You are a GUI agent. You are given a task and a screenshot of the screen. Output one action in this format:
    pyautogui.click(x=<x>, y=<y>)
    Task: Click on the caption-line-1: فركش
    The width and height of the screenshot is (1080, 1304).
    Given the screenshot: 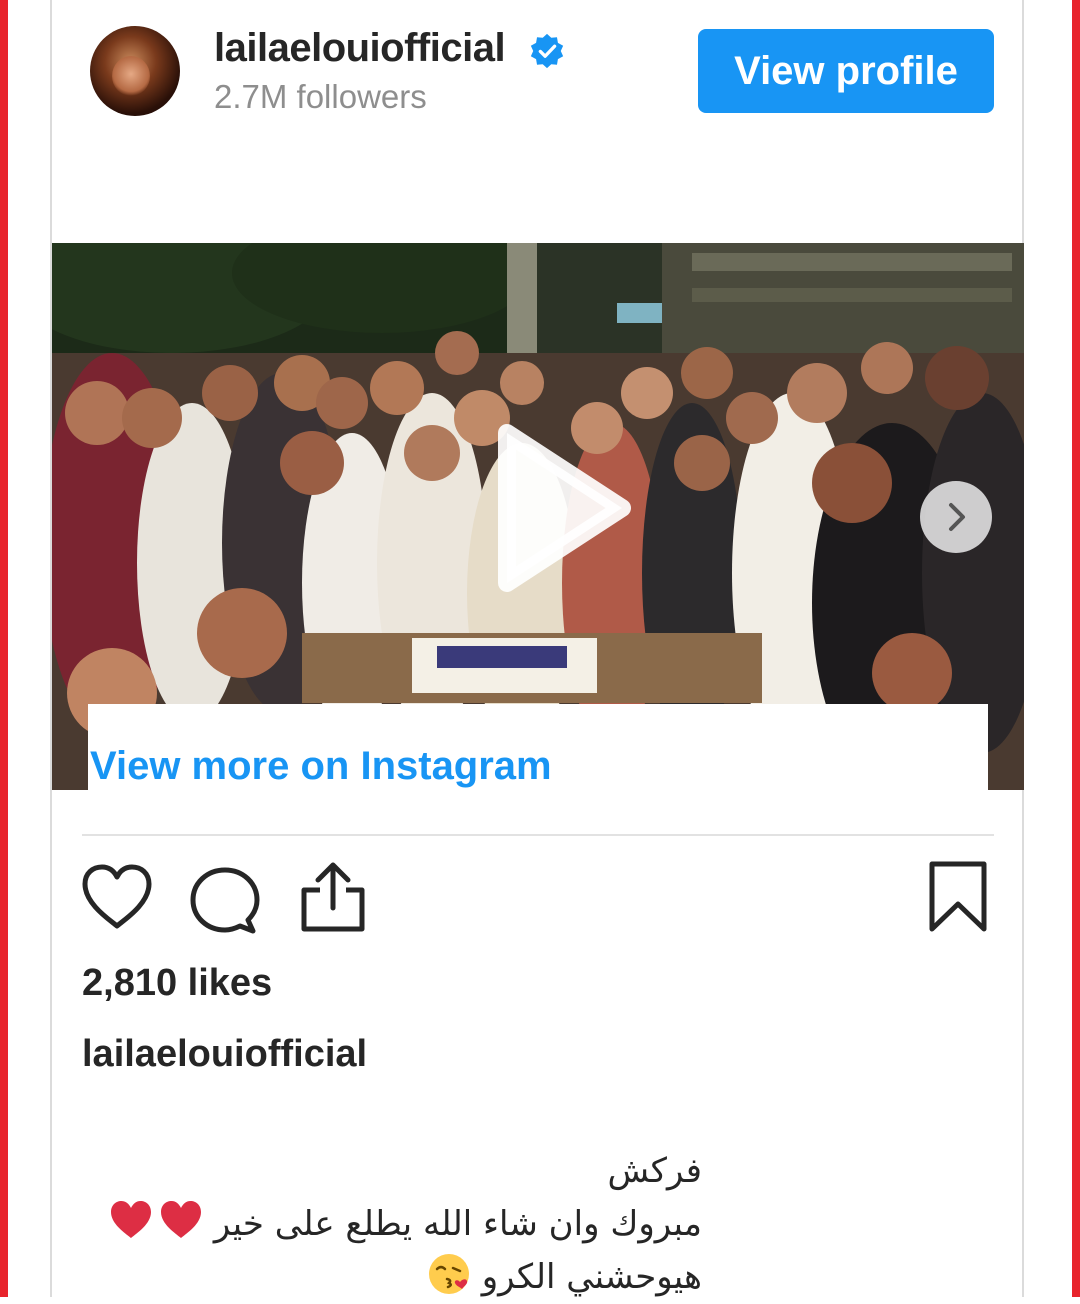 What is the action you would take?
    pyautogui.click(x=654, y=1171)
    